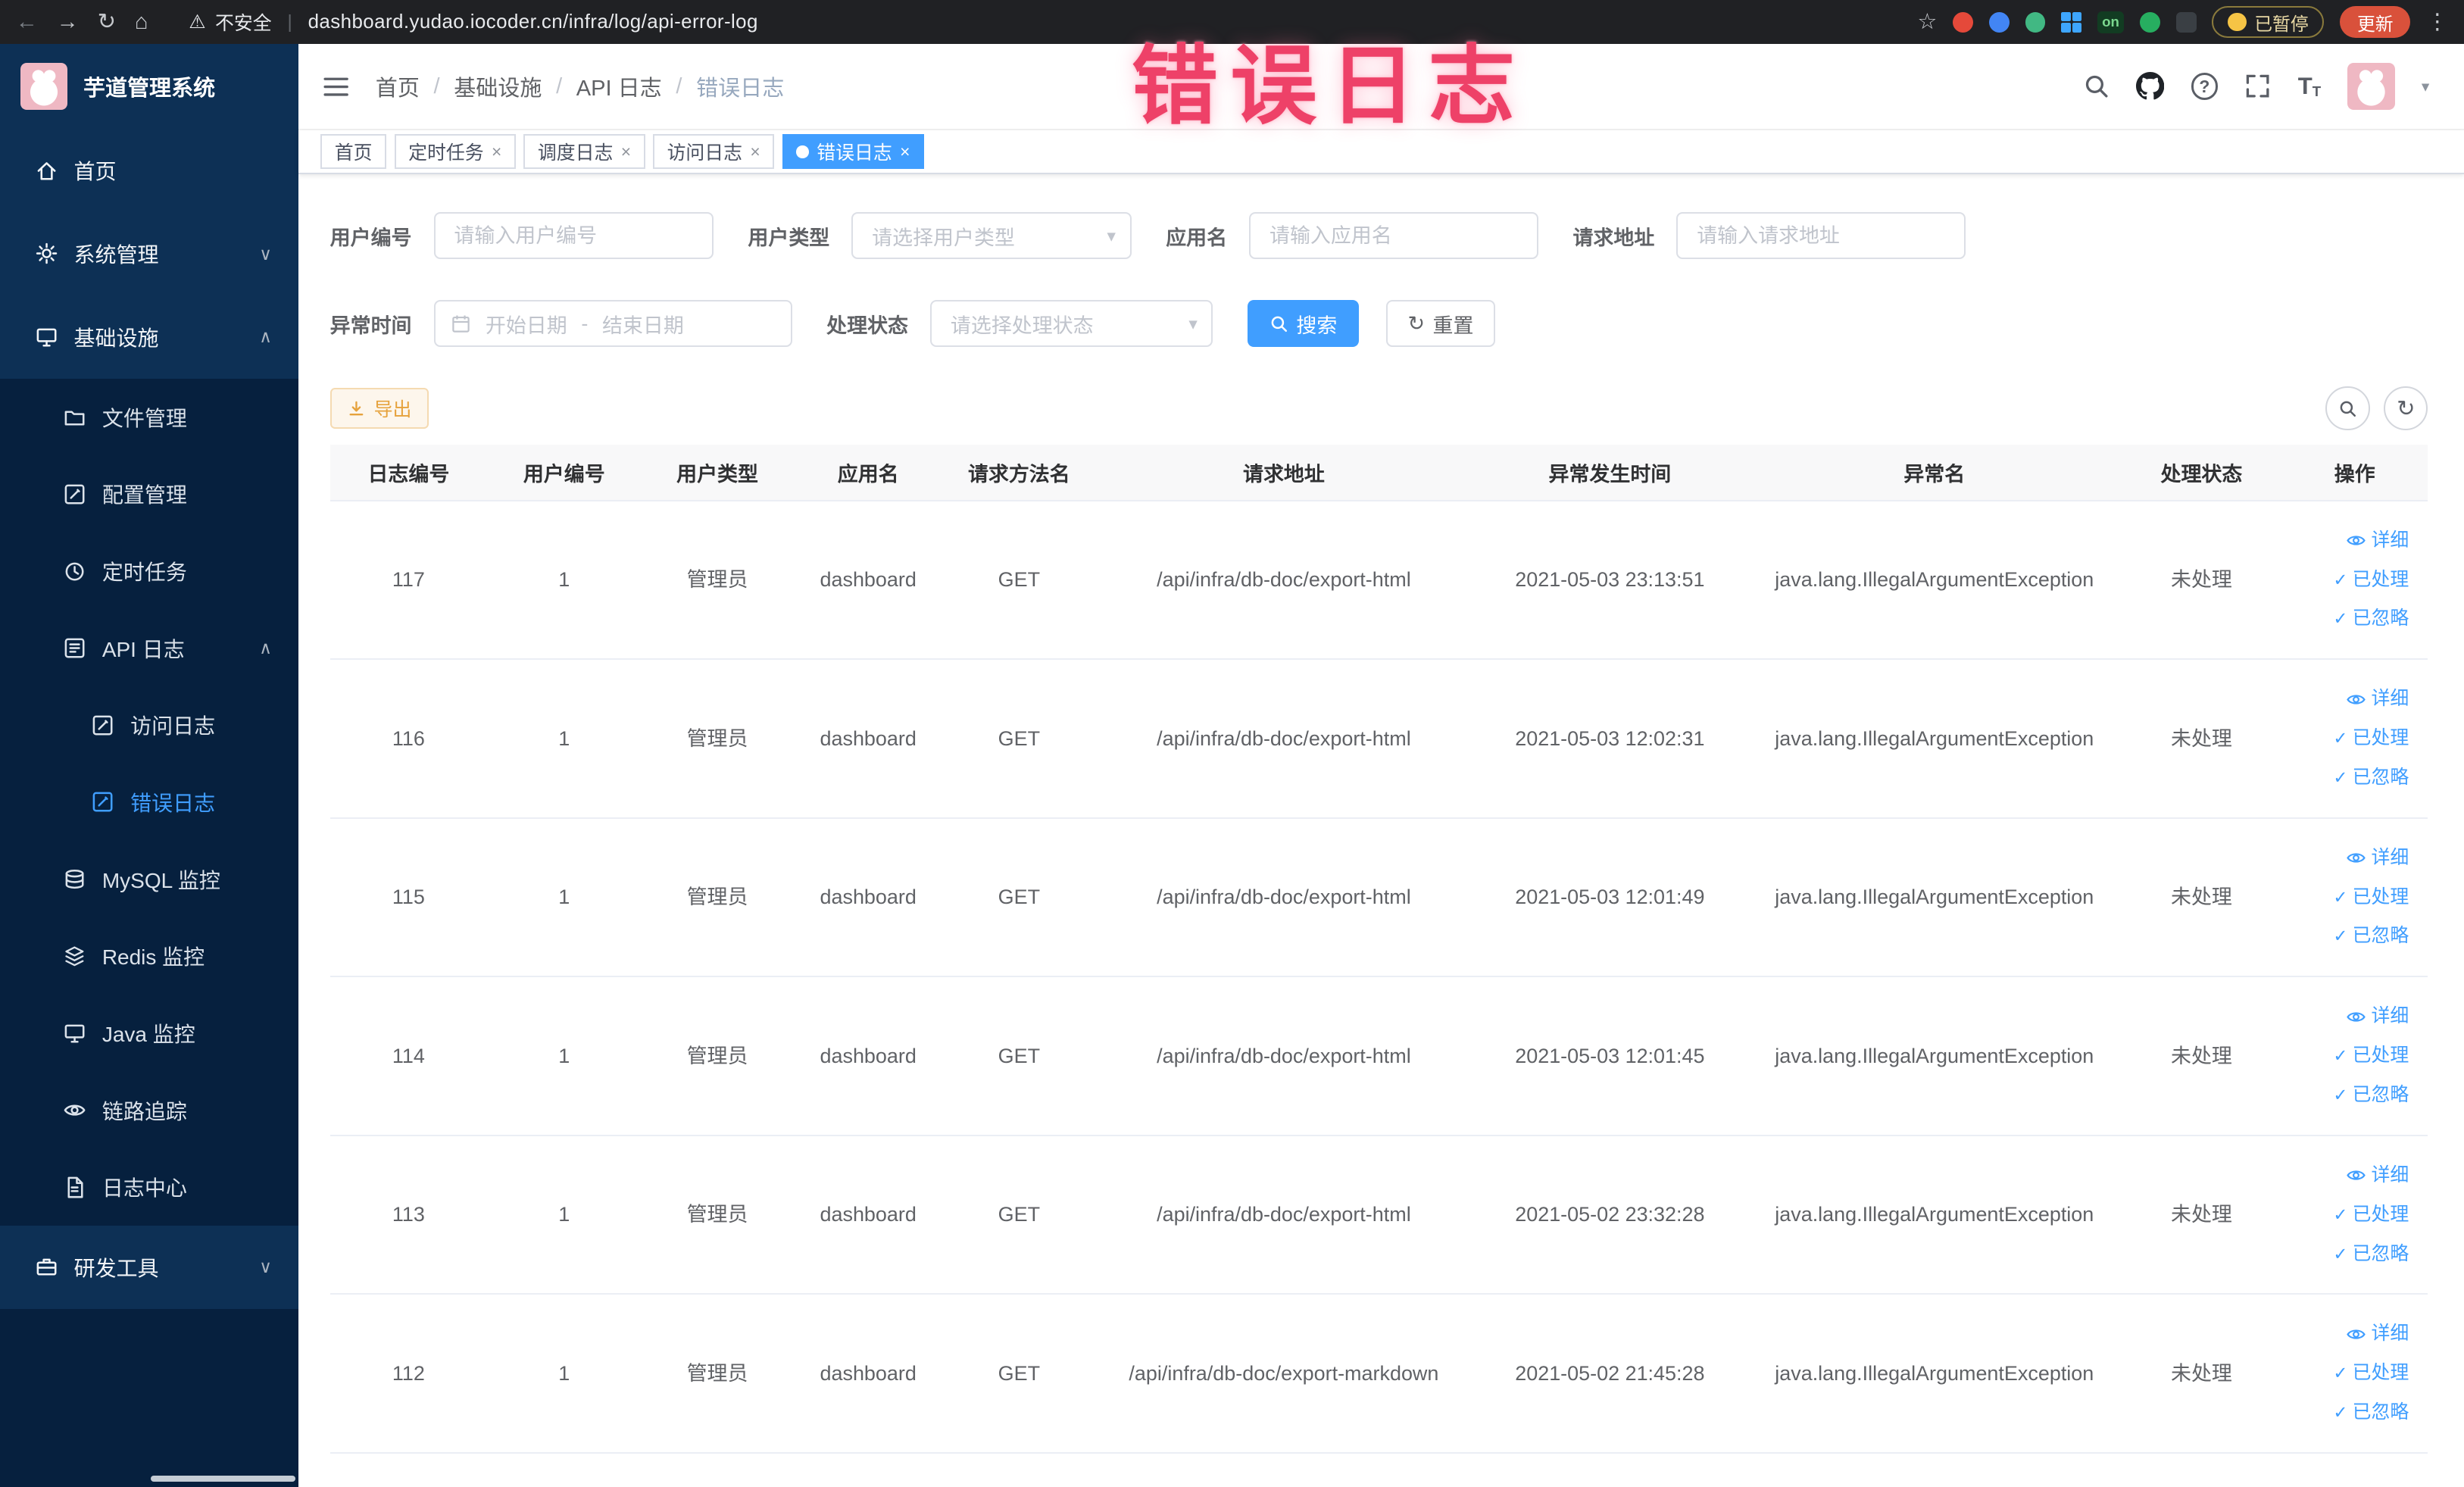 This screenshot has height=1487, width=2464. What do you see at coordinates (991, 236) in the screenshot?
I see `user-type-select: 请选择用户类型 ▾` at bounding box center [991, 236].